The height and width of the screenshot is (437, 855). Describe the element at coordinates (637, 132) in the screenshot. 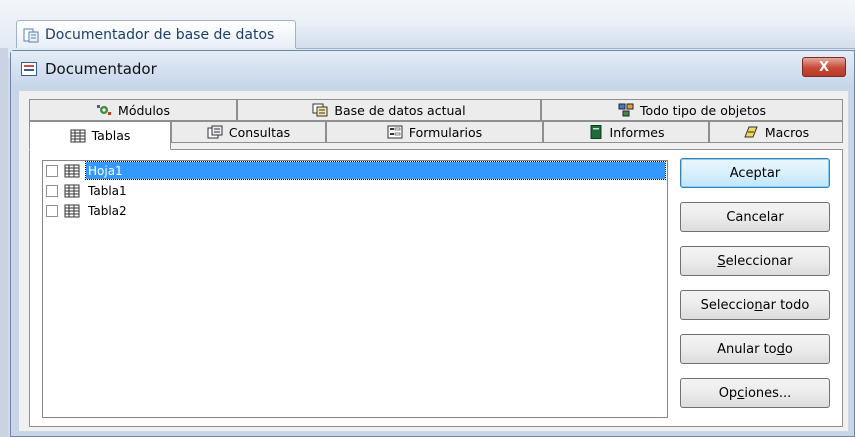

I see `tab-label: Informes` at that location.